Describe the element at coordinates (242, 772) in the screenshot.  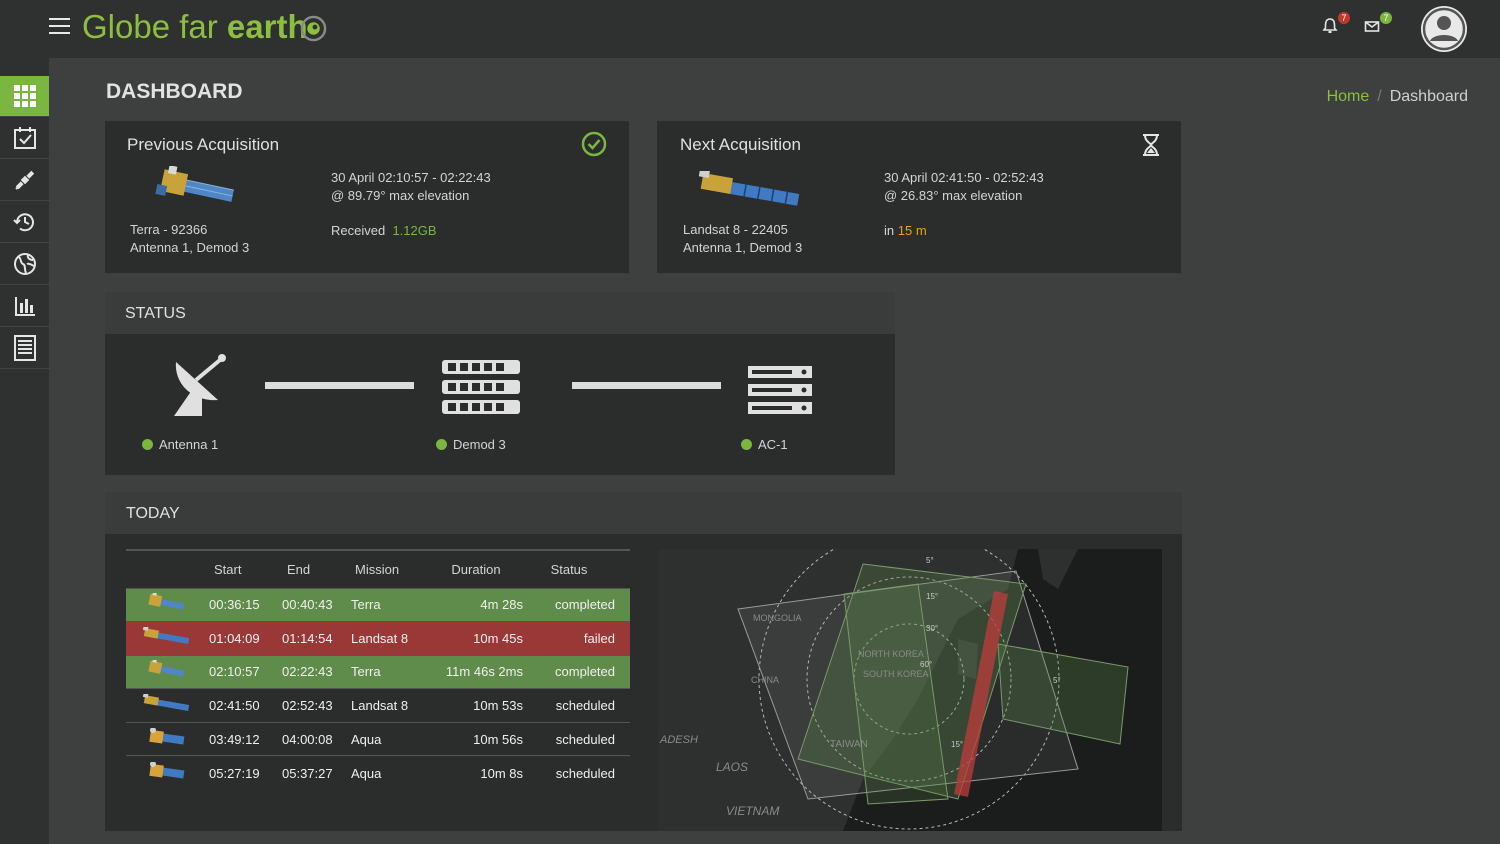
I see `cell-start: 05:27:19` at that location.